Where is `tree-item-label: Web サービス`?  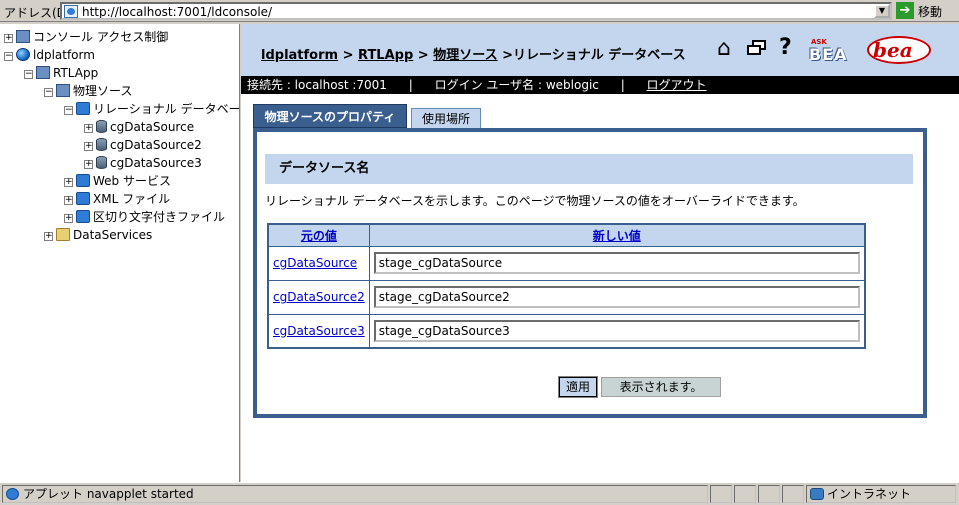 tree-item-label: Web サービス is located at coordinates (132, 181).